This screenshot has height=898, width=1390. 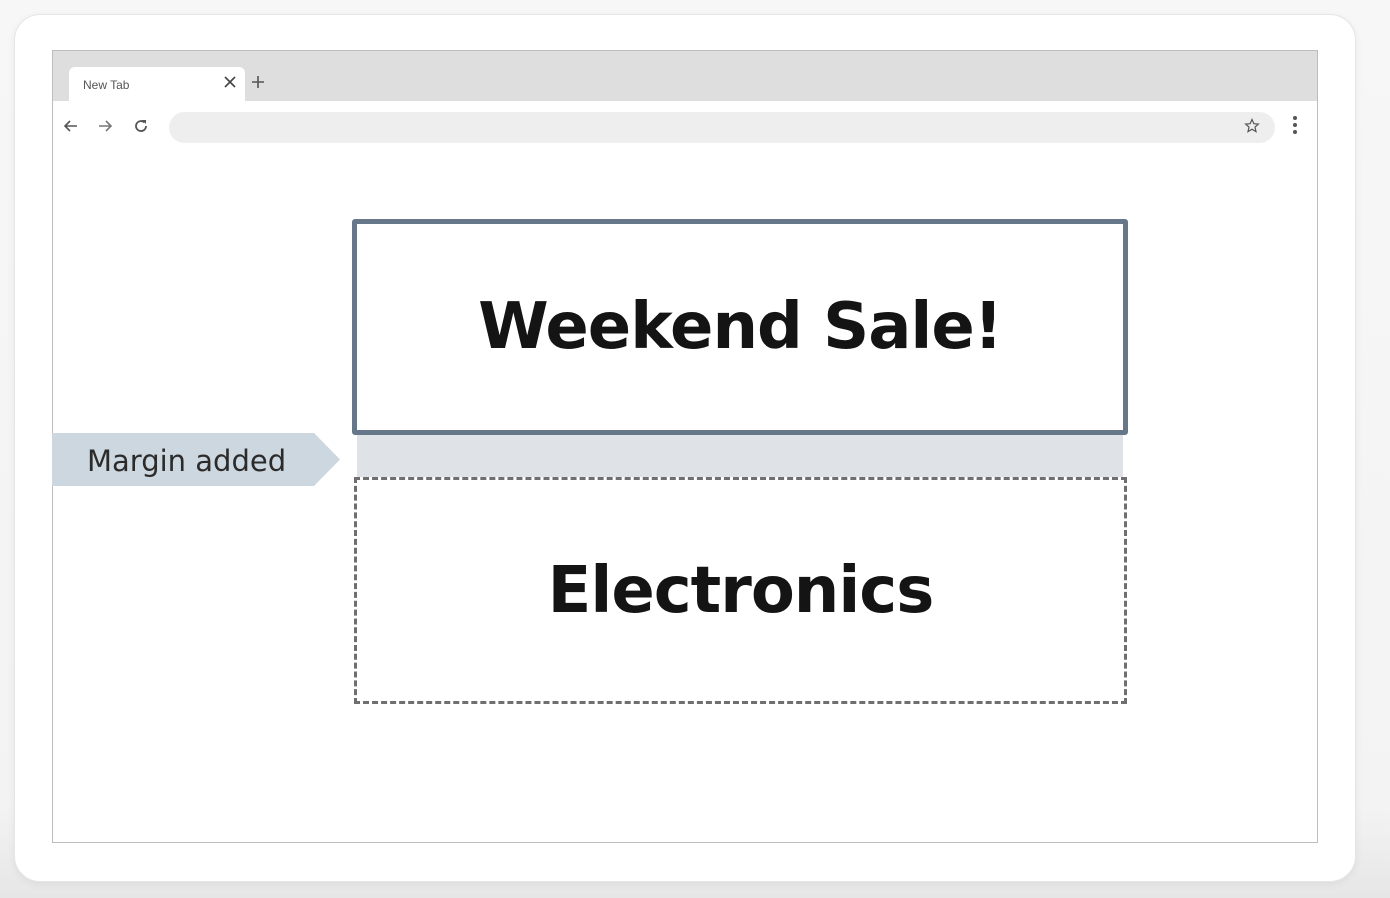 I want to click on sale-heading: Weekend Sale!, so click(x=740, y=327).